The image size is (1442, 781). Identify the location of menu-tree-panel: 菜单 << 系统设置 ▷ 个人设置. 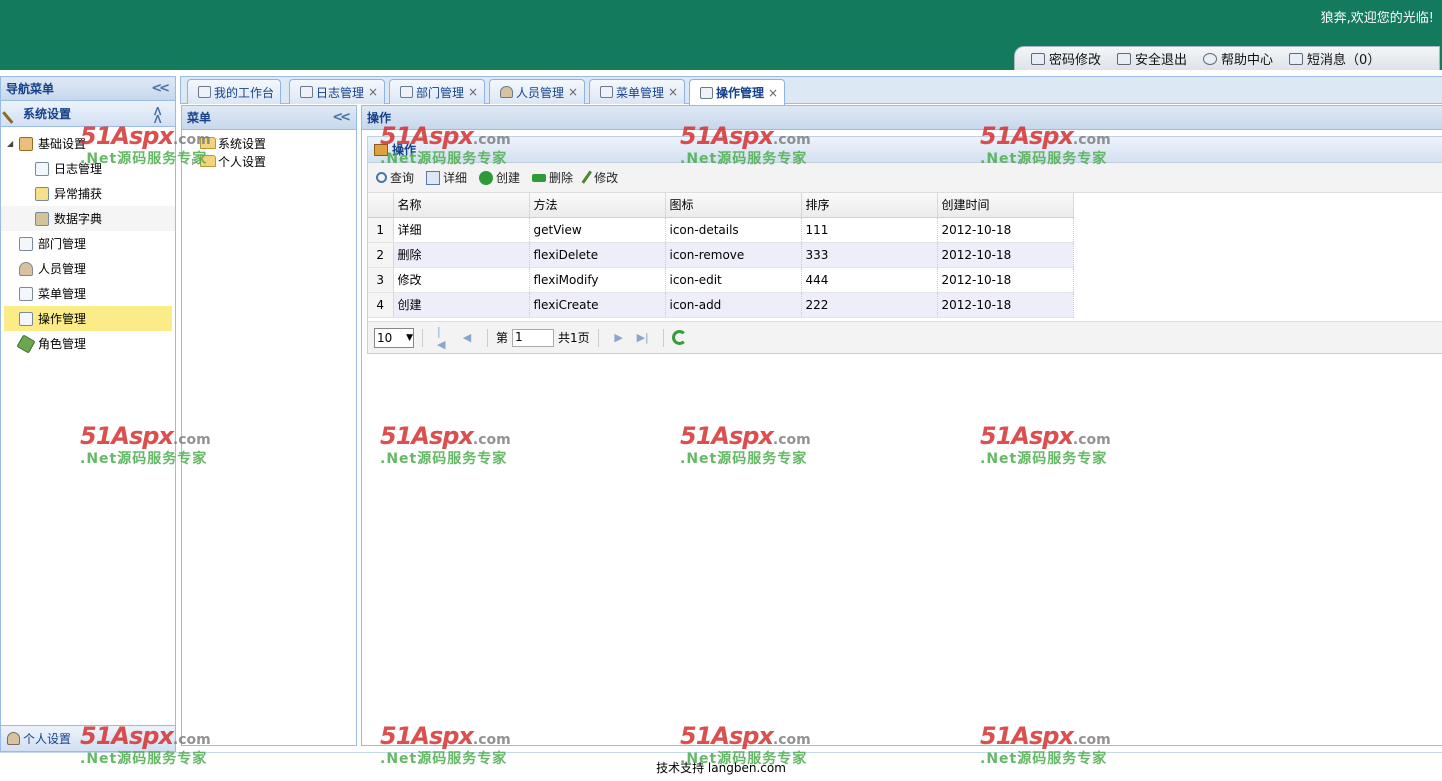
(269, 425).